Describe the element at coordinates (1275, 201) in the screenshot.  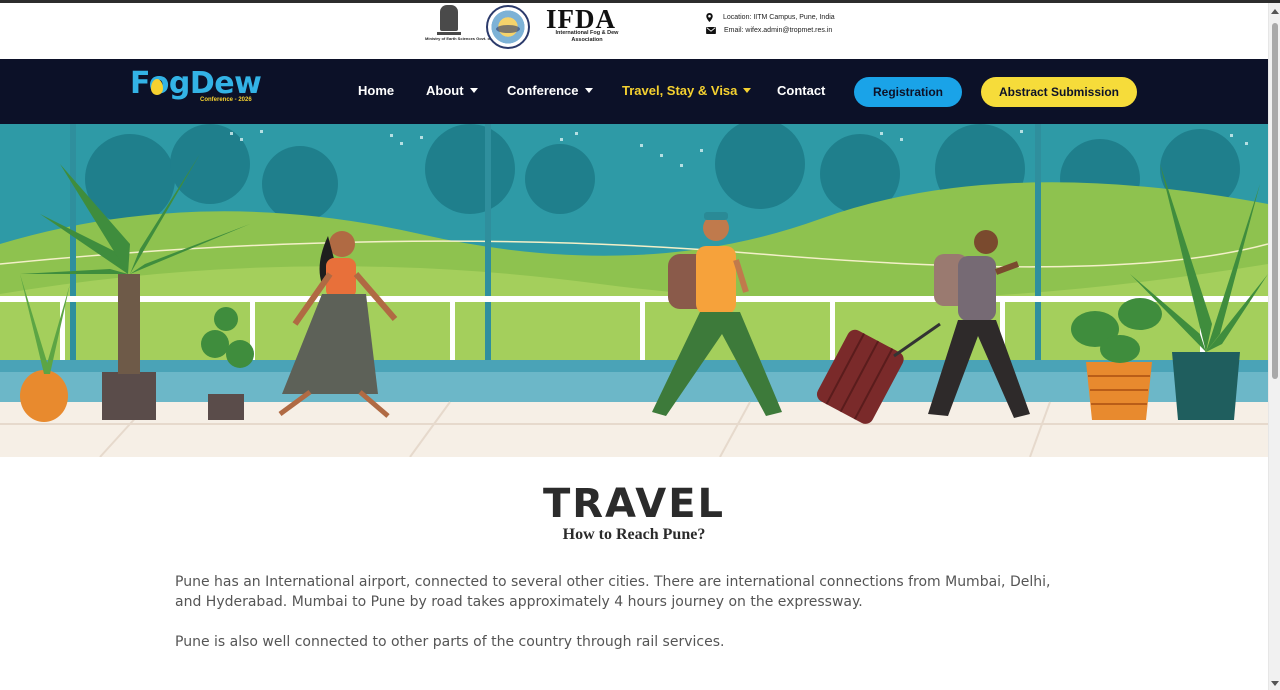
I see `scroll-thumb` at that location.